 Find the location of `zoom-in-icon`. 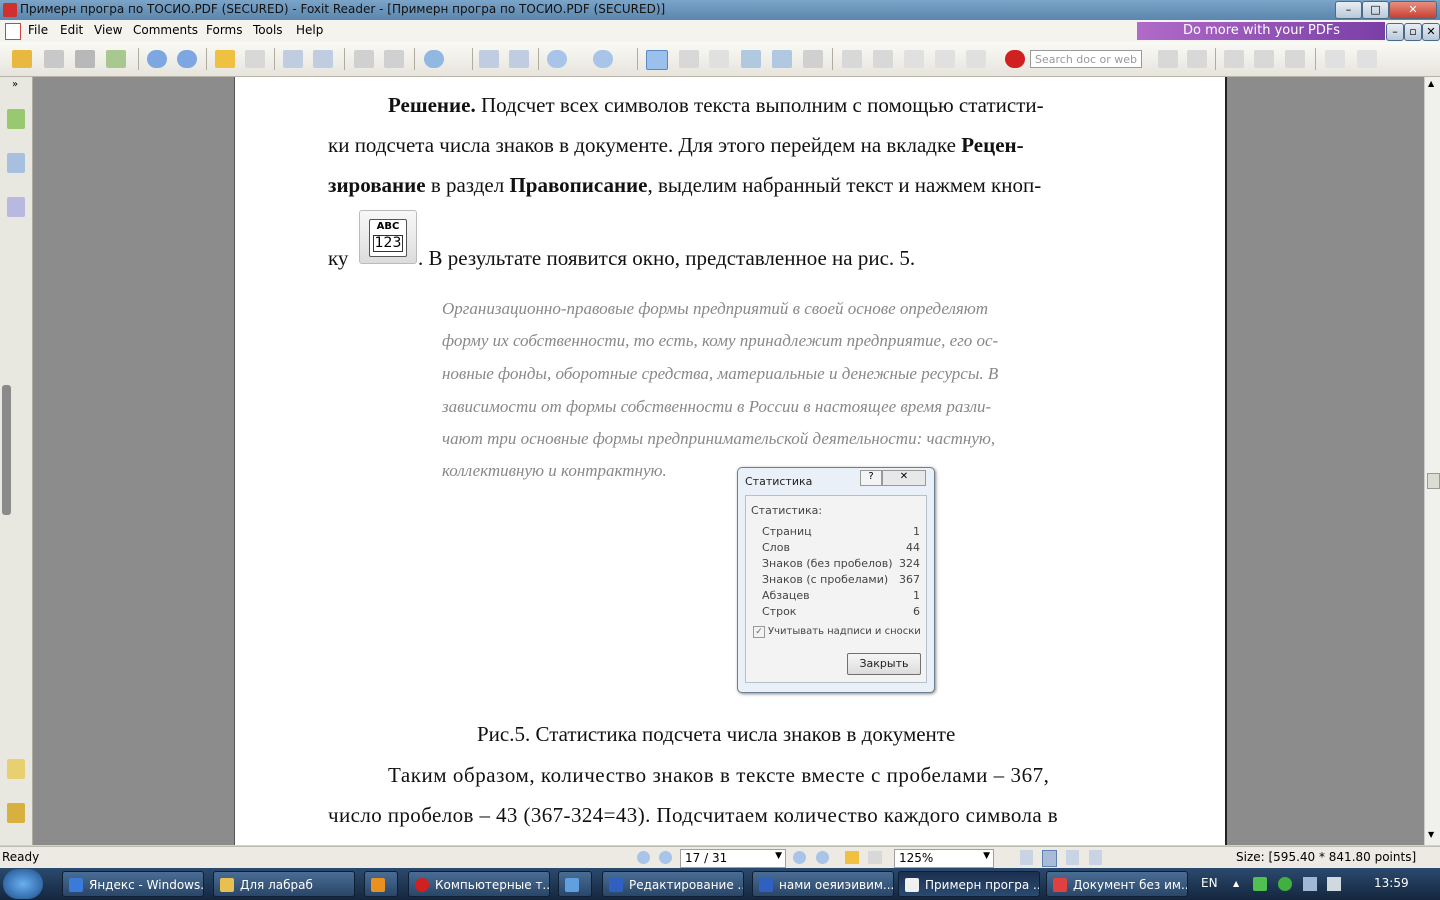

zoom-in-icon is located at coordinates (603, 59).